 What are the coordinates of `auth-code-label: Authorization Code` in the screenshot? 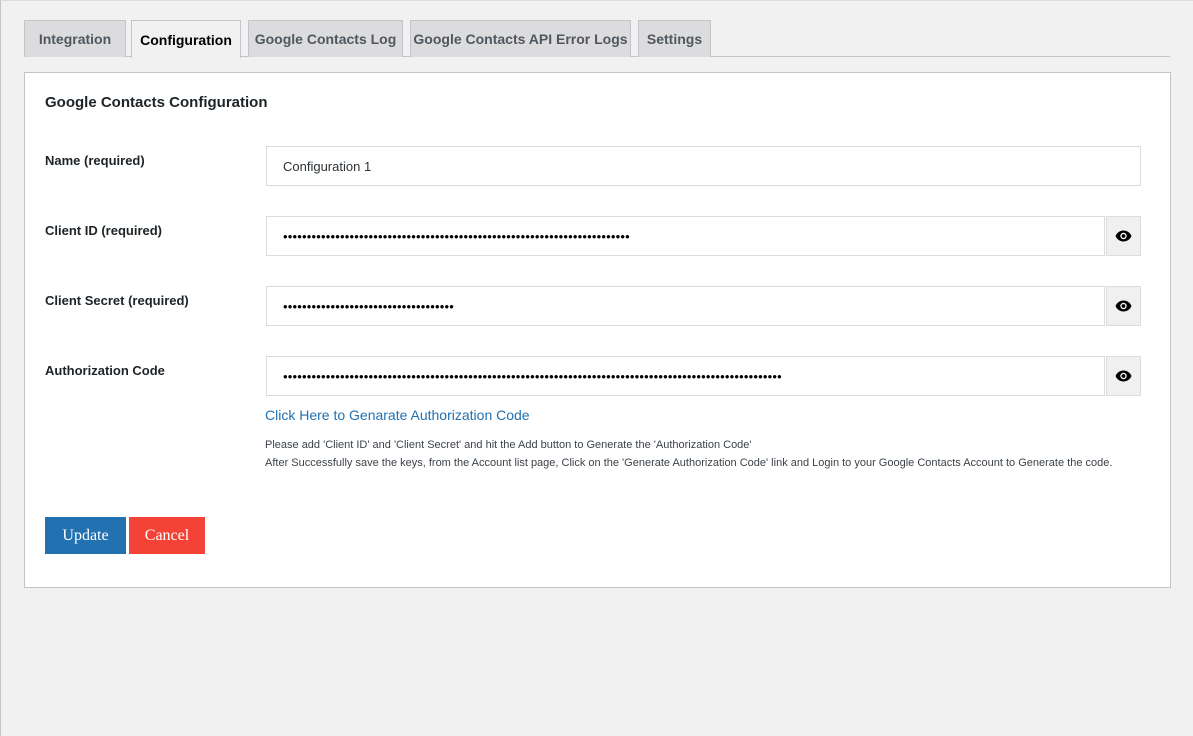 It's located at (105, 370).